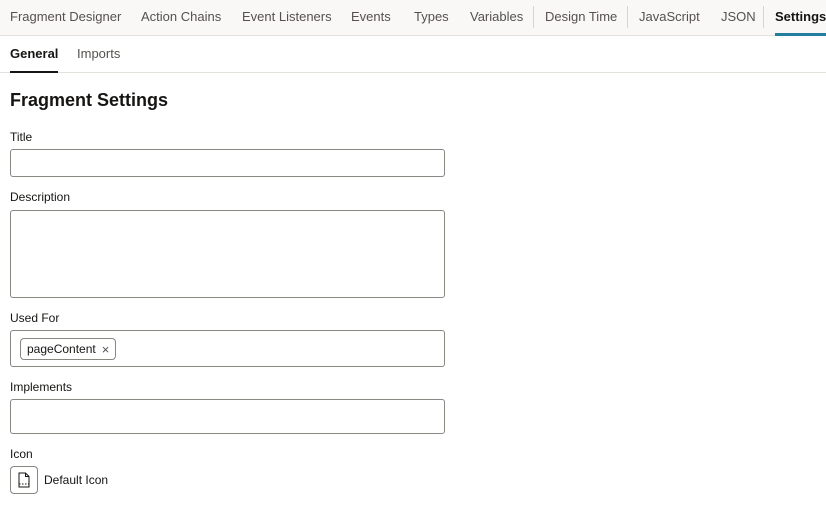 The image size is (826, 507). I want to click on tab-fragment-designer: Fragment Designer, so click(65, 17).